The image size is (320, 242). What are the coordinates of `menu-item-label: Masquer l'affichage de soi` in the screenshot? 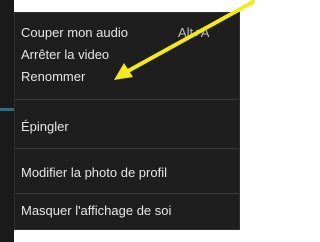 It's located at (96, 210).